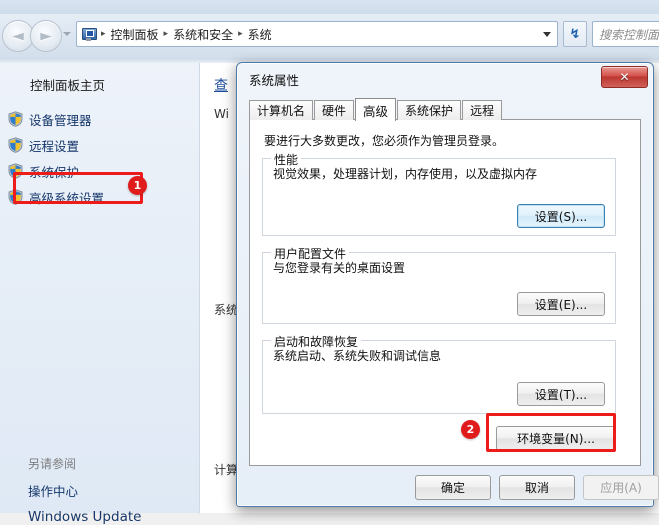  Describe the element at coordinates (221, 86) in the screenshot. I see `content-page-title: 查` at that location.